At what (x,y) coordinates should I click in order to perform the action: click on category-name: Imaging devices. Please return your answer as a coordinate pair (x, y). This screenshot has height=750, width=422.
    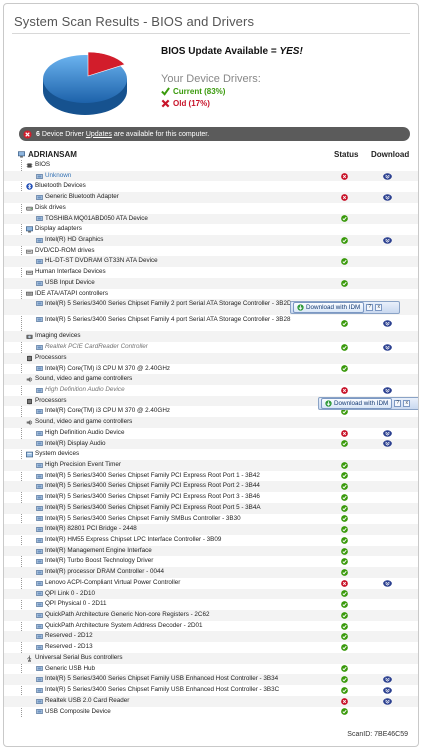
    Looking at the image, I should click on (58, 336).